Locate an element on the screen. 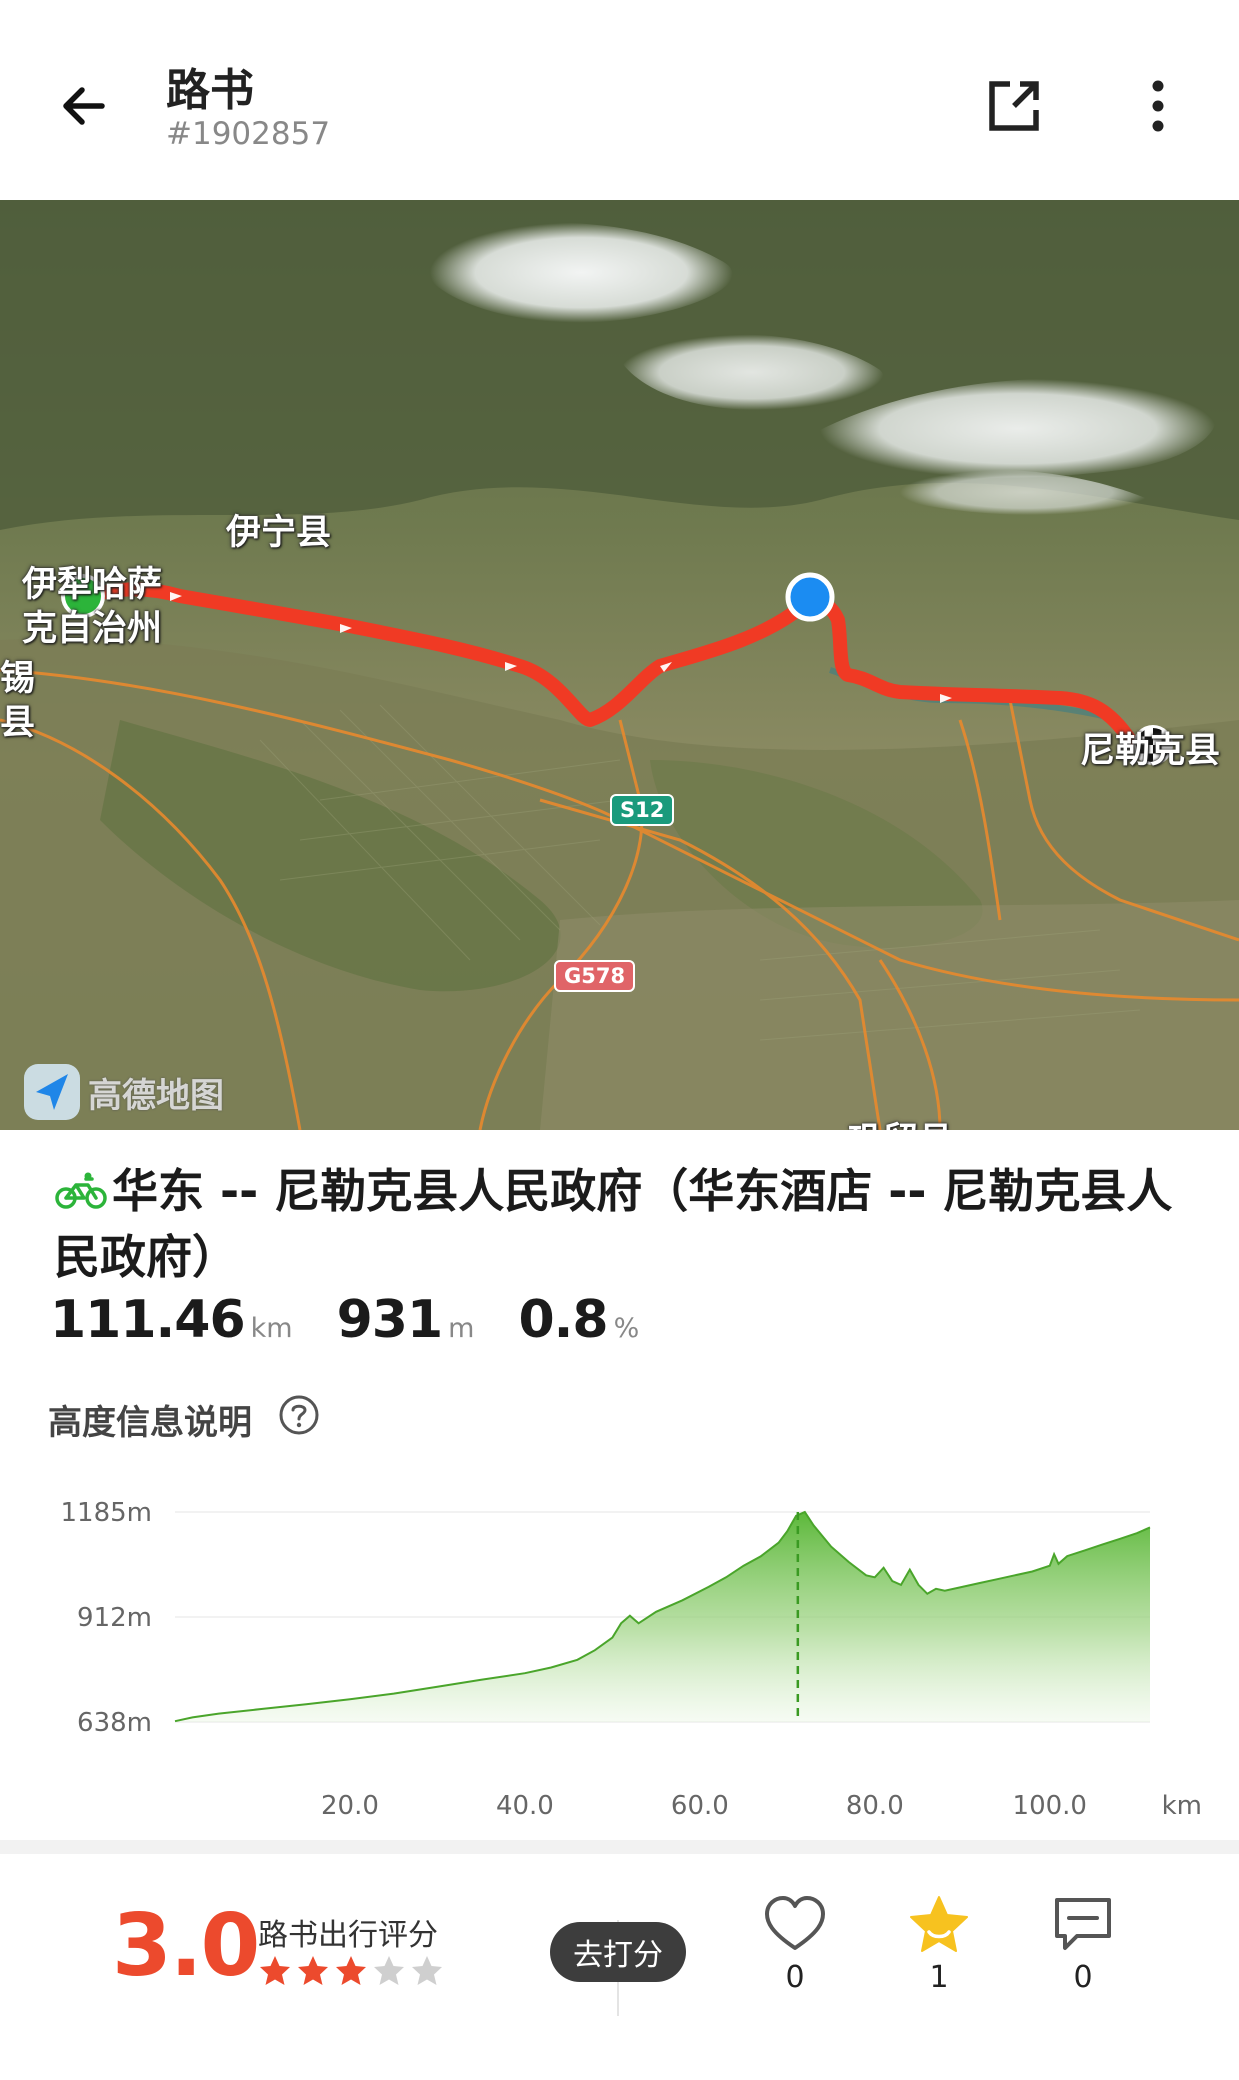  amap-logo-icon is located at coordinates (52, 1092).